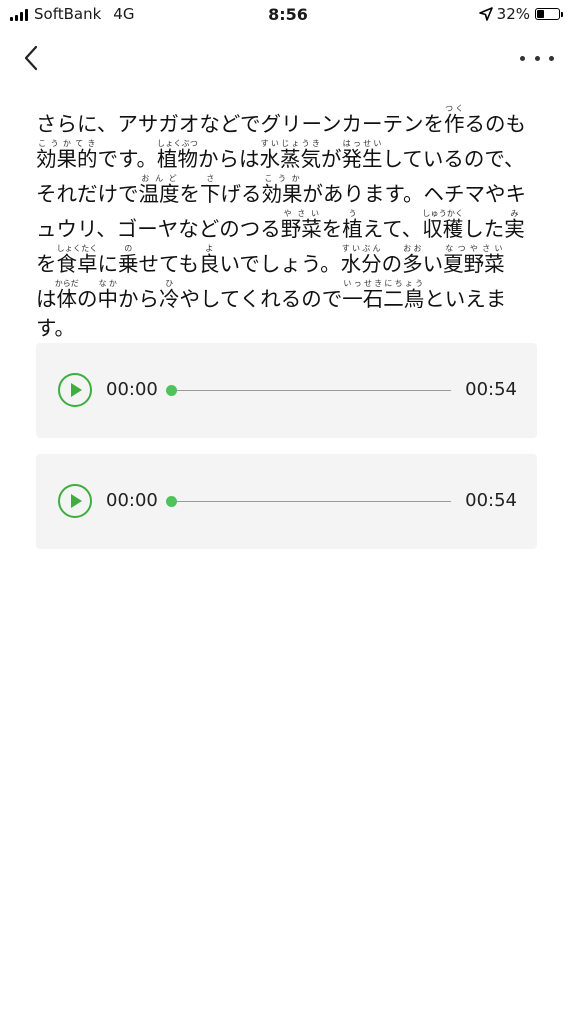 This screenshot has width=576, height=1024. I want to click on furigana-reading: なか, so click(108, 283).